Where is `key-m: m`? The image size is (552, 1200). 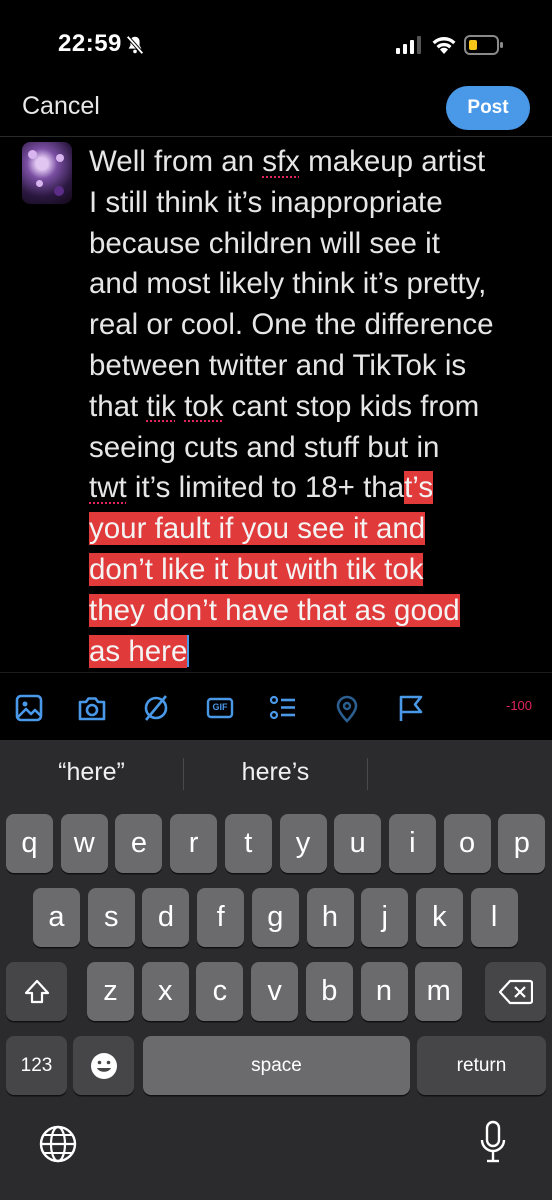
key-m: m is located at coordinates (439, 991).